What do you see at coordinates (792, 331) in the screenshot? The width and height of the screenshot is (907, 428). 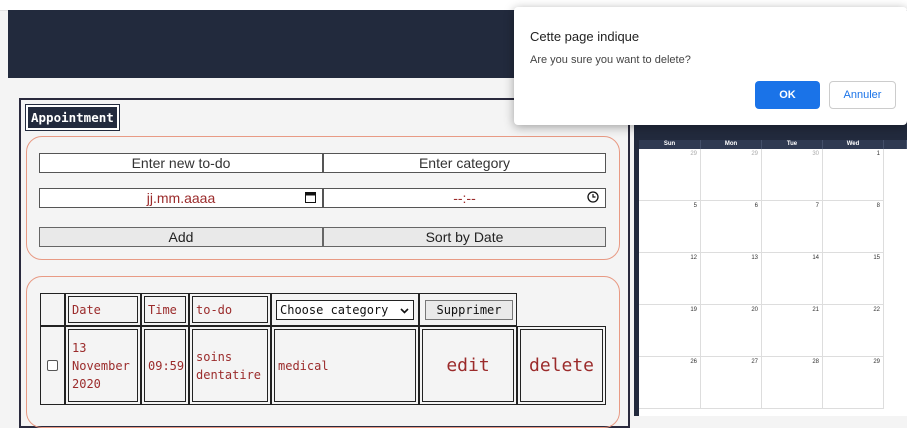 I see `day-cell: 21` at bounding box center [792, 331].